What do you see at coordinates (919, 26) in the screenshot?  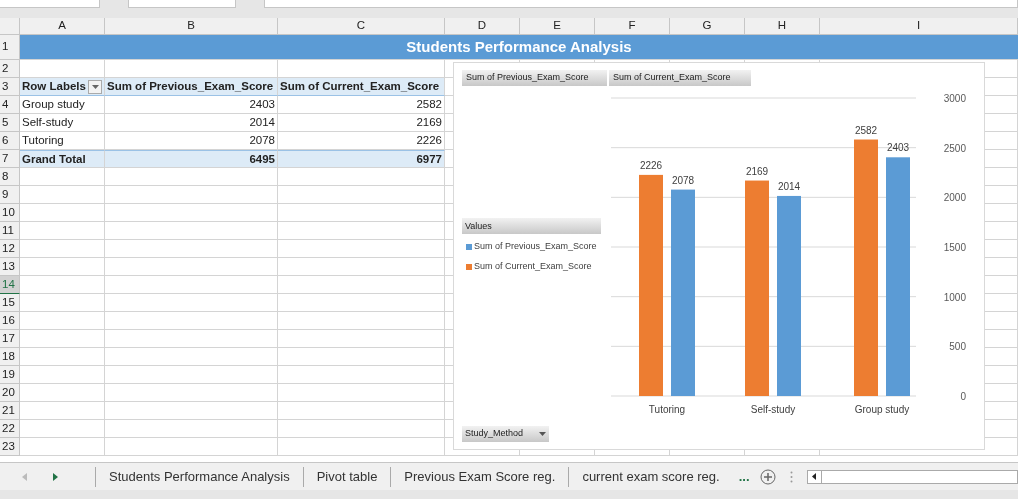 I see `column-header: I` at bounding box center [919, 26].